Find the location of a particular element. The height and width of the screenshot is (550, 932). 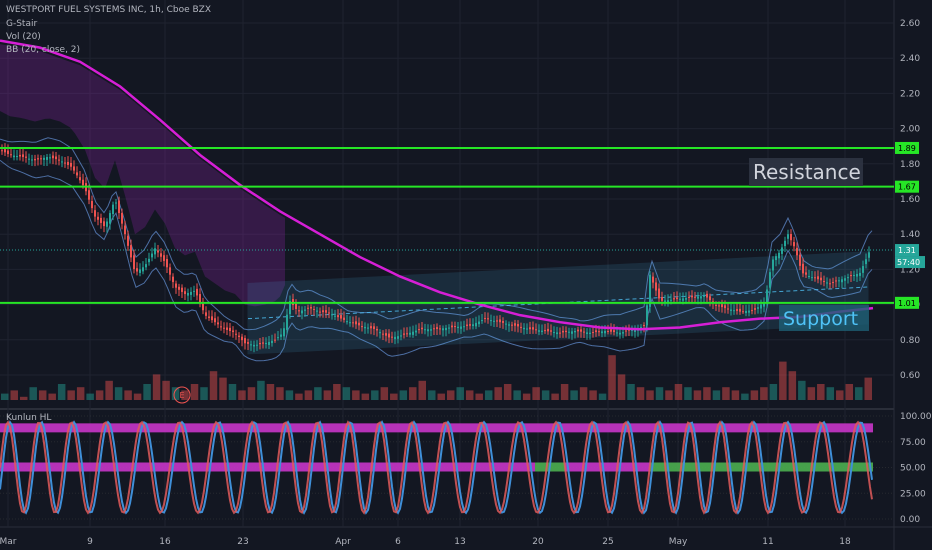

x-tick-label: May is located at coordinates (678, 542).